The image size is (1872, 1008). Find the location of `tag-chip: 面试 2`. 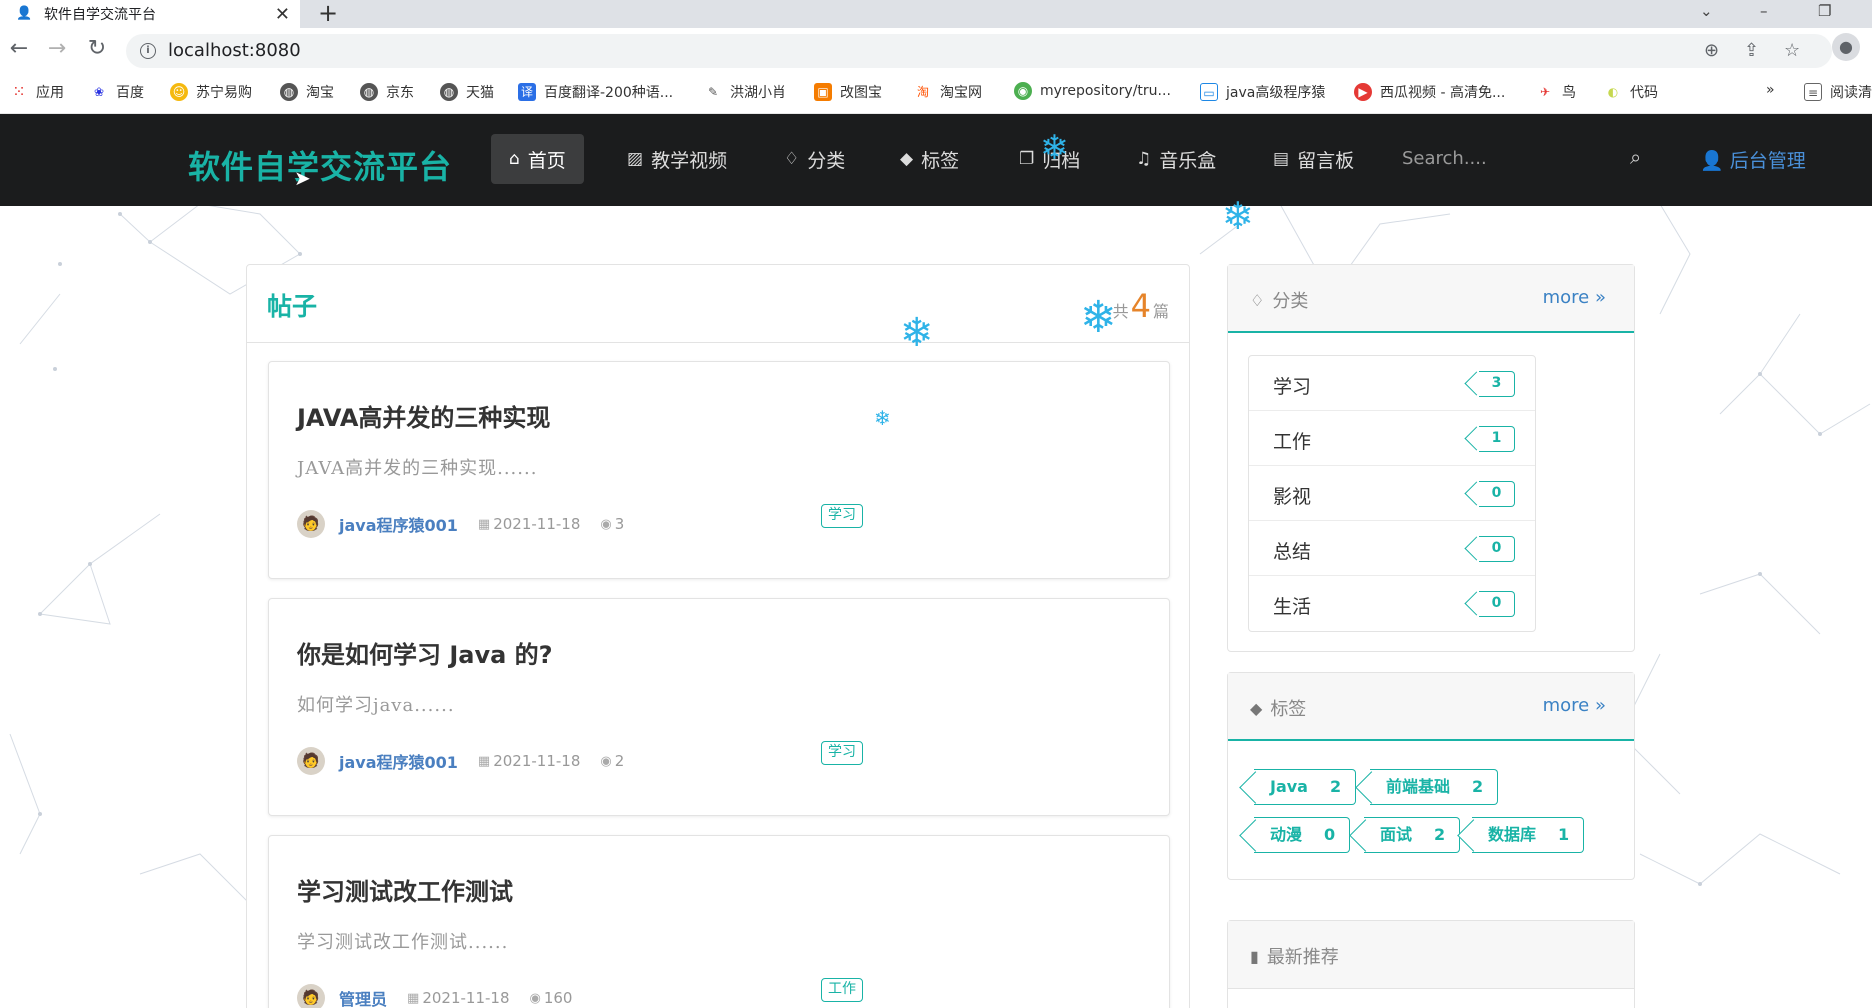

tag-chip: 面试 2 is located at coordinates (1412, 835).